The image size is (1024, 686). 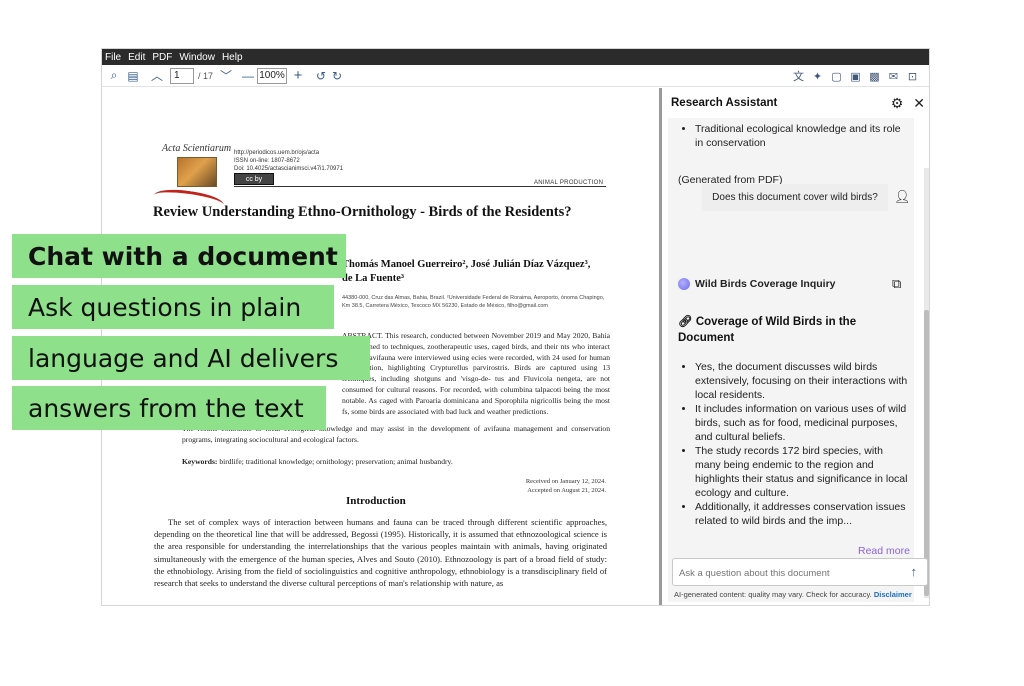 I want to click on meta-url: http://periodicos.uem.br/ojs/acta, so click(x=277, y=153).